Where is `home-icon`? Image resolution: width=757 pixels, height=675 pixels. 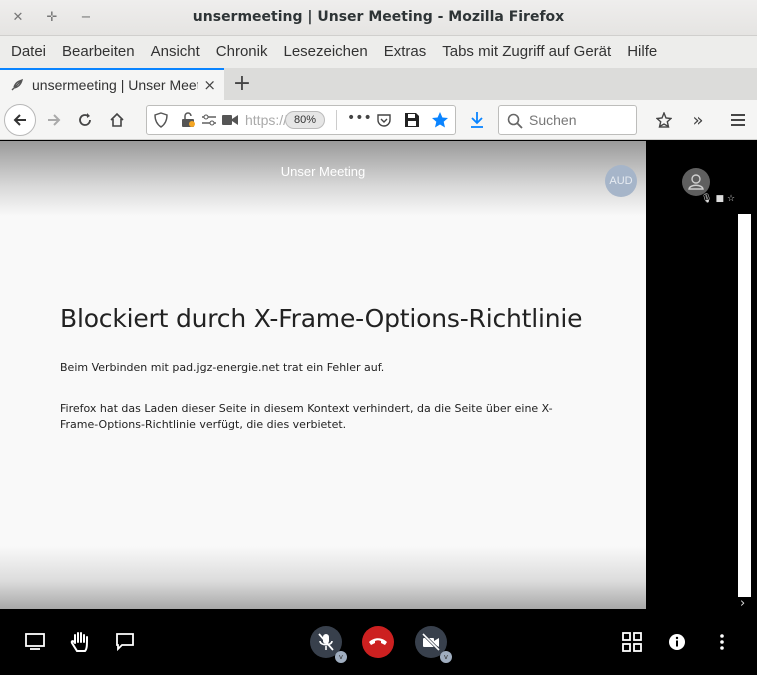 home-icon is located at coordinates (117, 119).